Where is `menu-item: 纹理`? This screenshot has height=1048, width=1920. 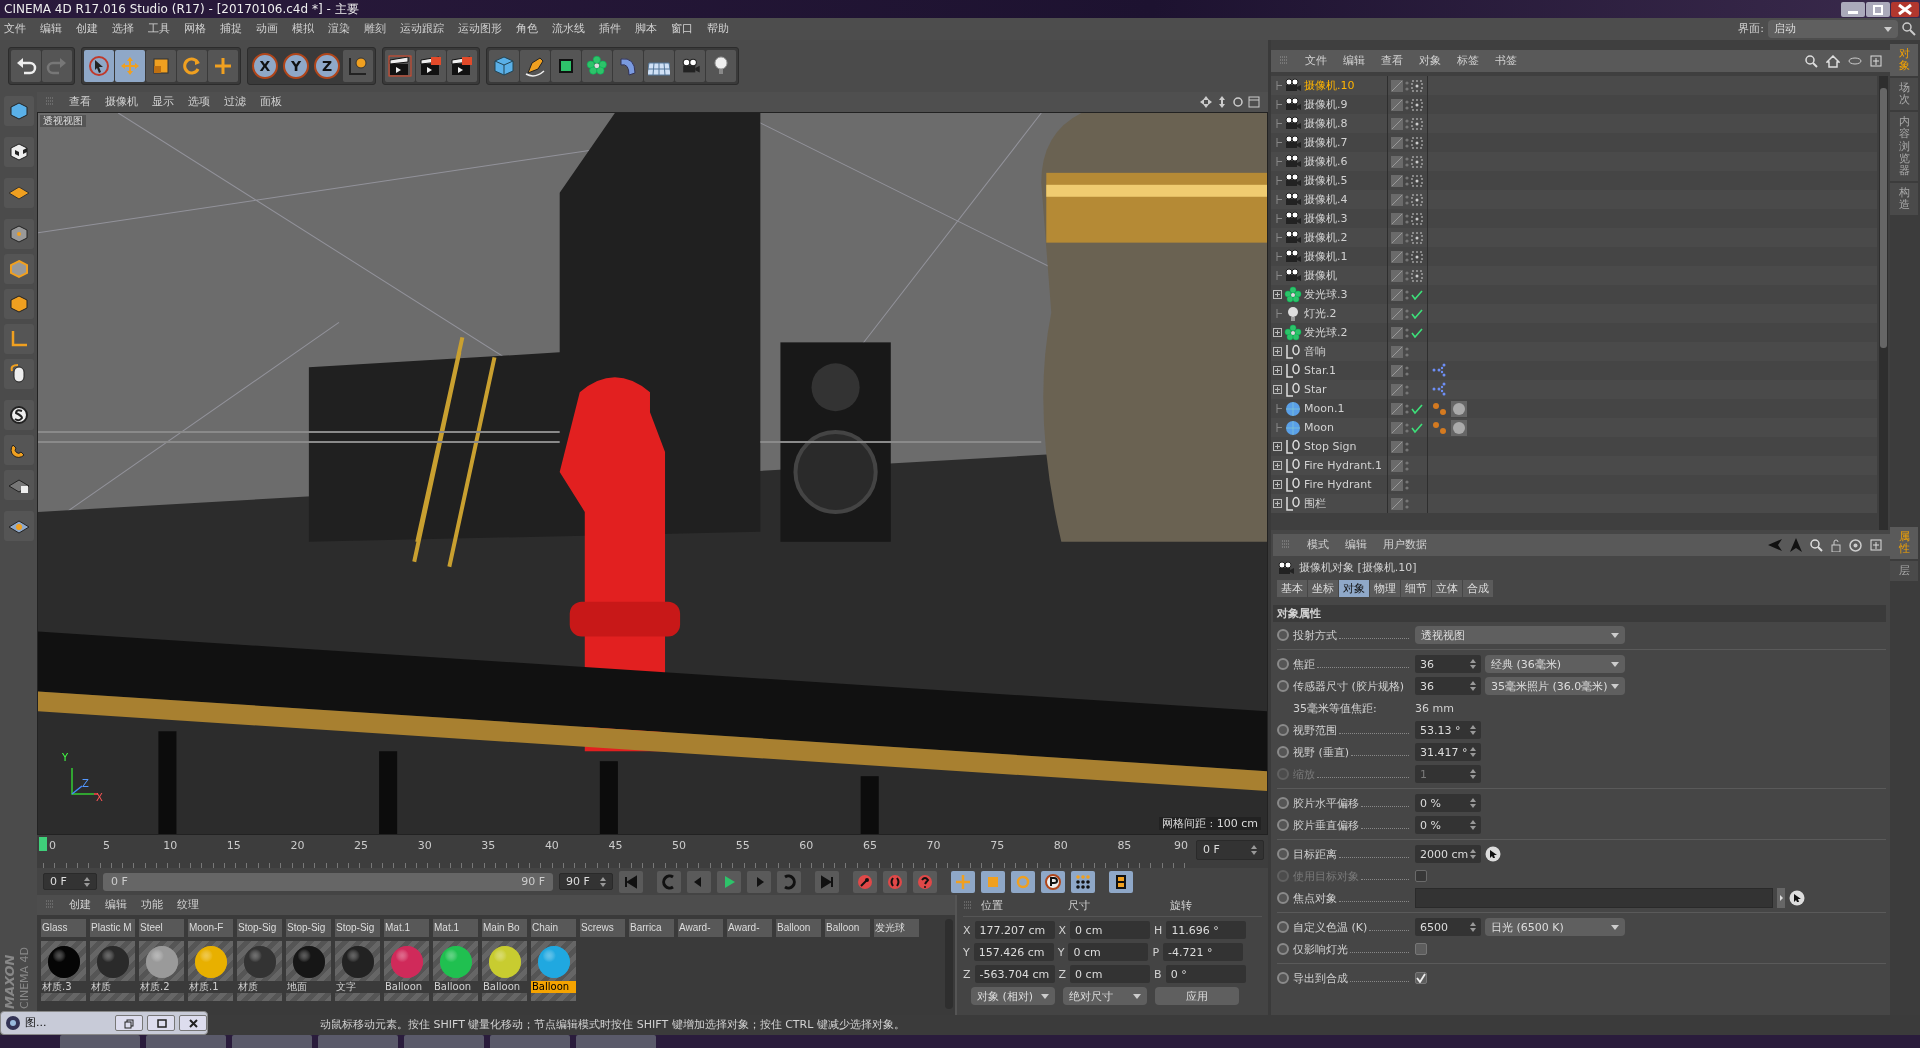
menu-item: 纹理 is located at coordinates (188, 905).